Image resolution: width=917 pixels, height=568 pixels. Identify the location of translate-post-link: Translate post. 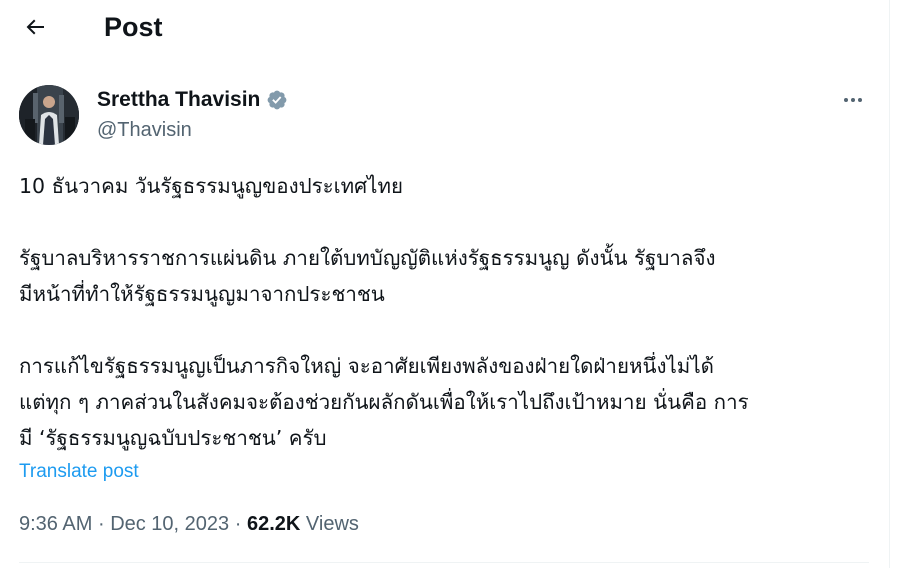
(79, 472).